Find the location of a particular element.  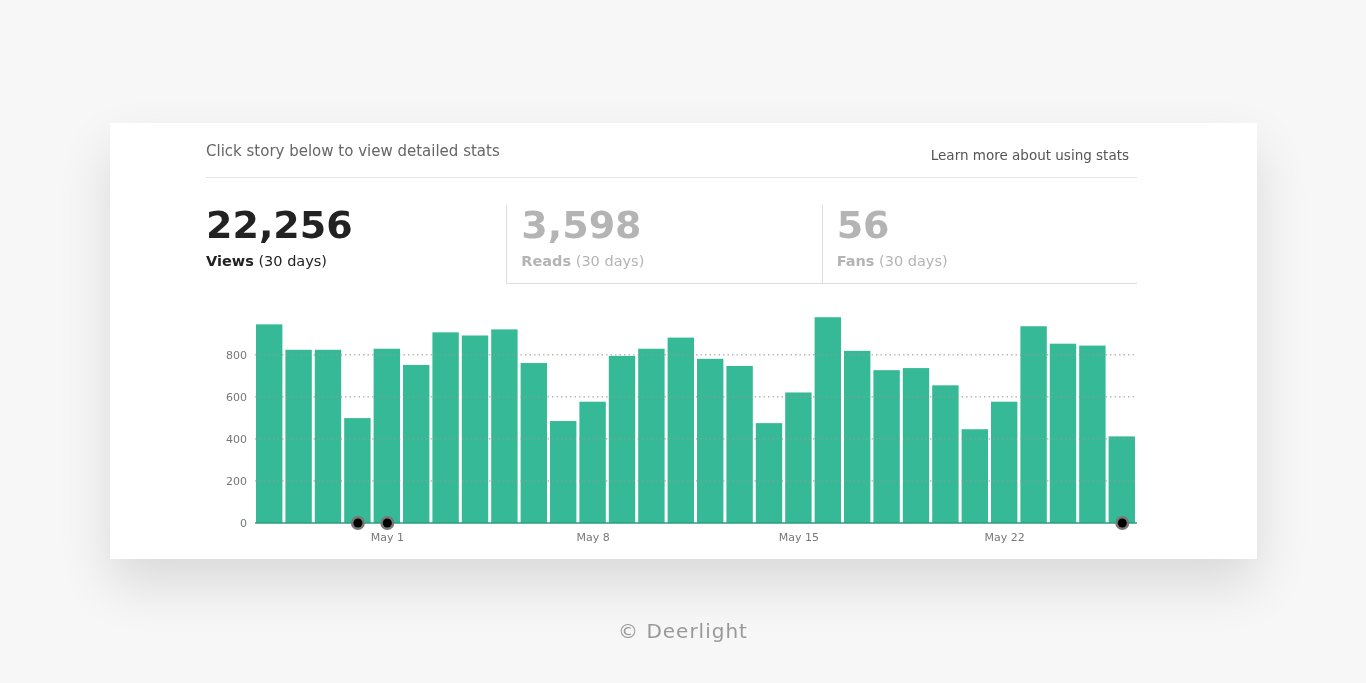

y-tick-label: 800 is located at coordinates (236, 355).